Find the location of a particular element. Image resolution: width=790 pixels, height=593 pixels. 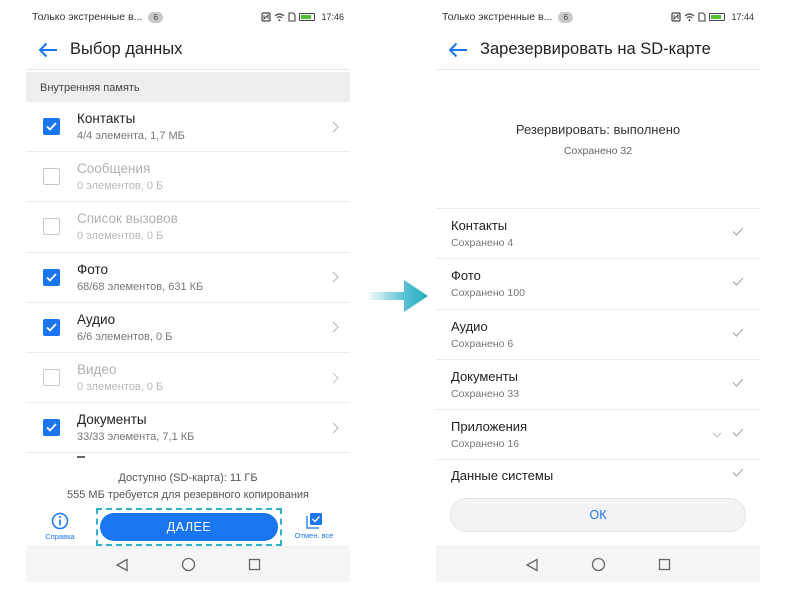

status-icons: 17:44 is located at coordinates (712, 17).